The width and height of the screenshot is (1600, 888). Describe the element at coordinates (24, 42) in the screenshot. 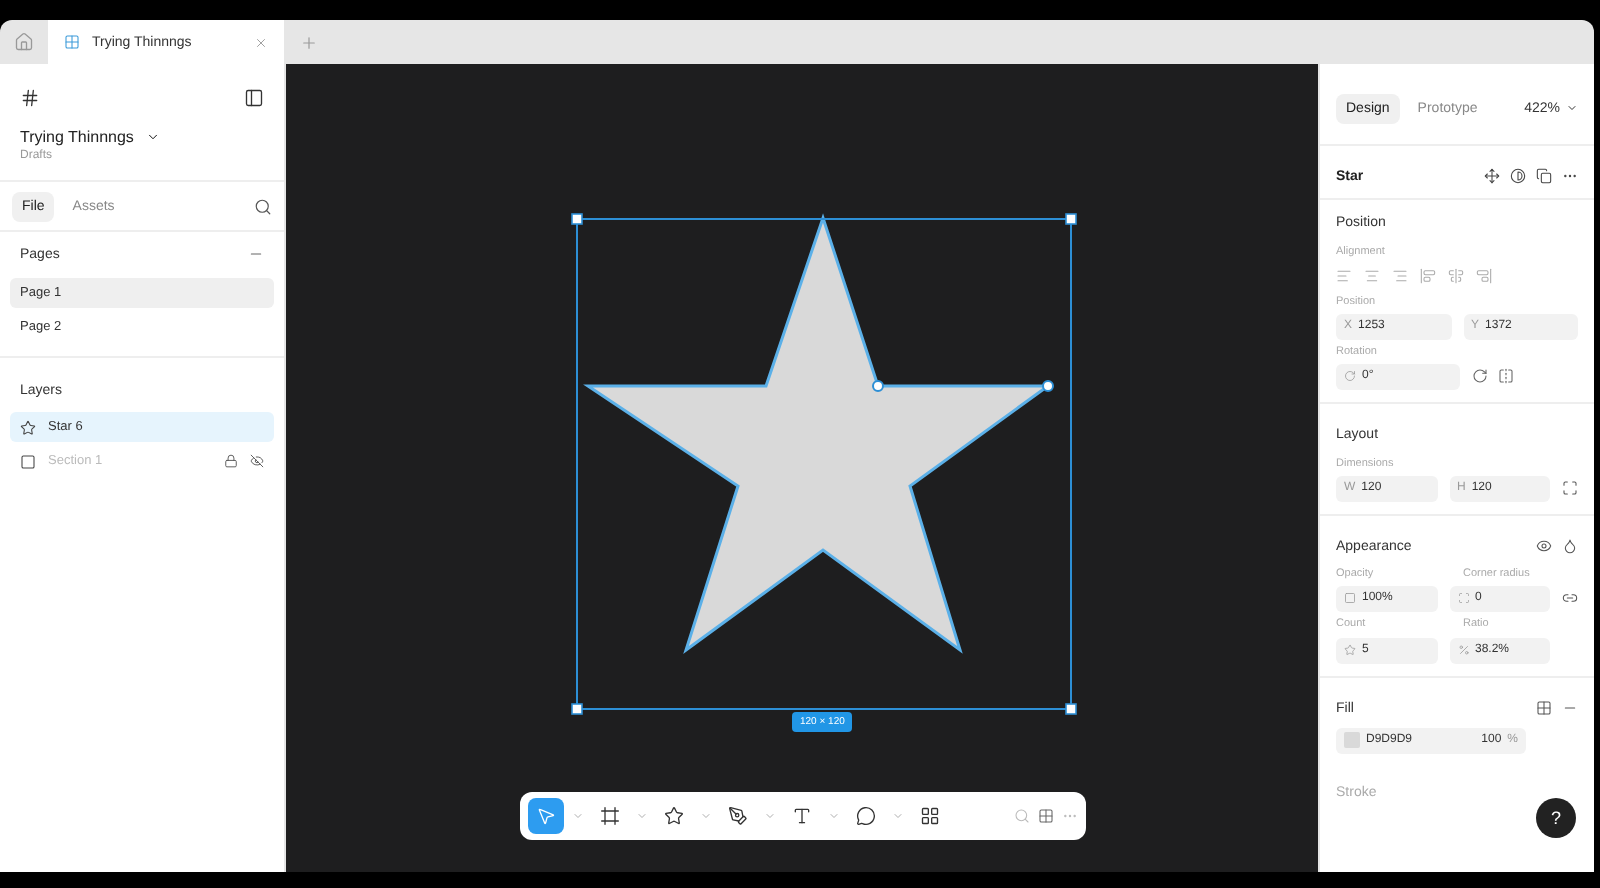

I see `home-icon` at that location.